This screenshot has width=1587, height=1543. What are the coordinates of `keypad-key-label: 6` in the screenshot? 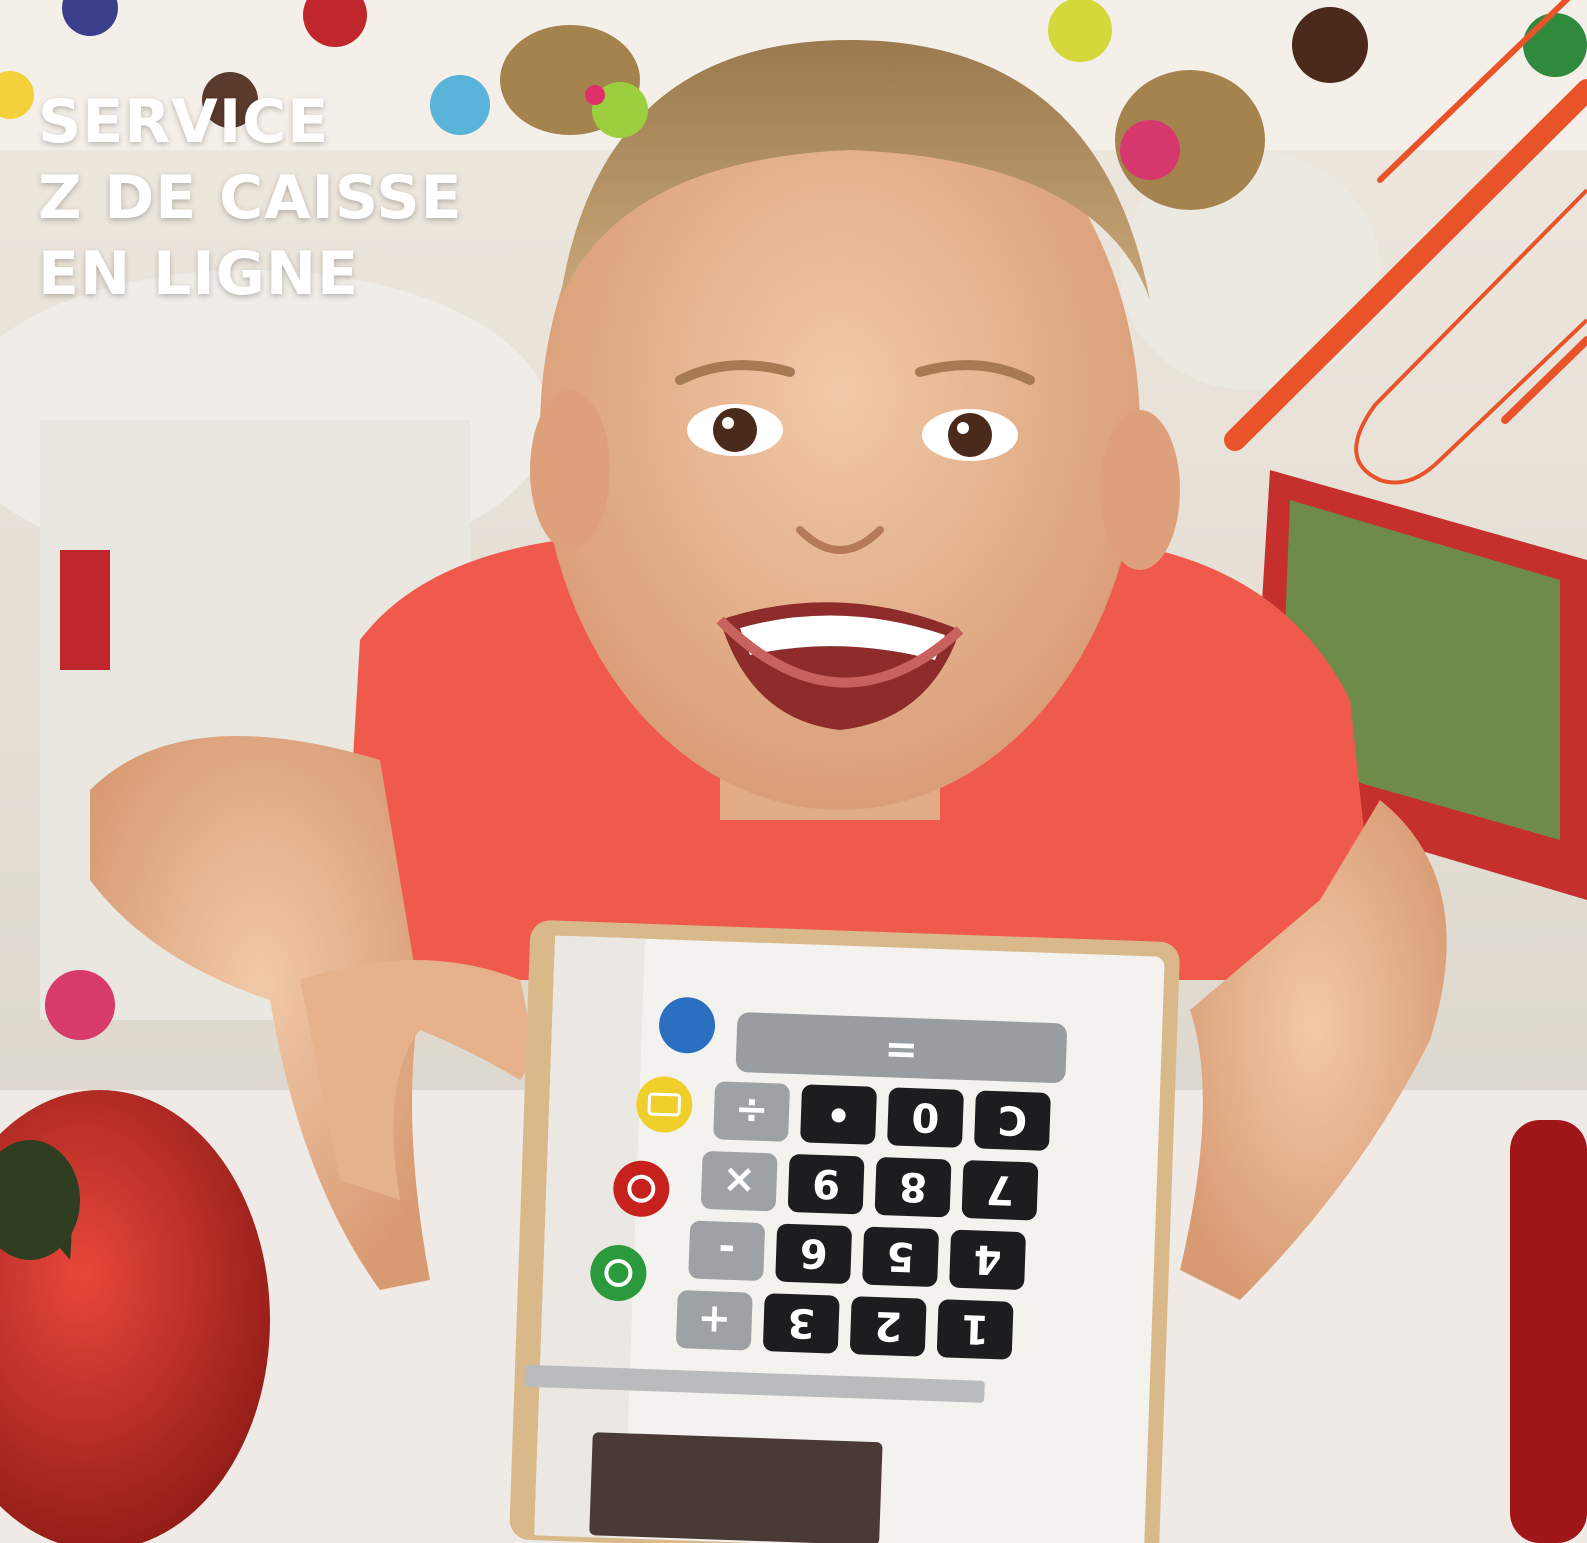 It's located at (813, 1252).